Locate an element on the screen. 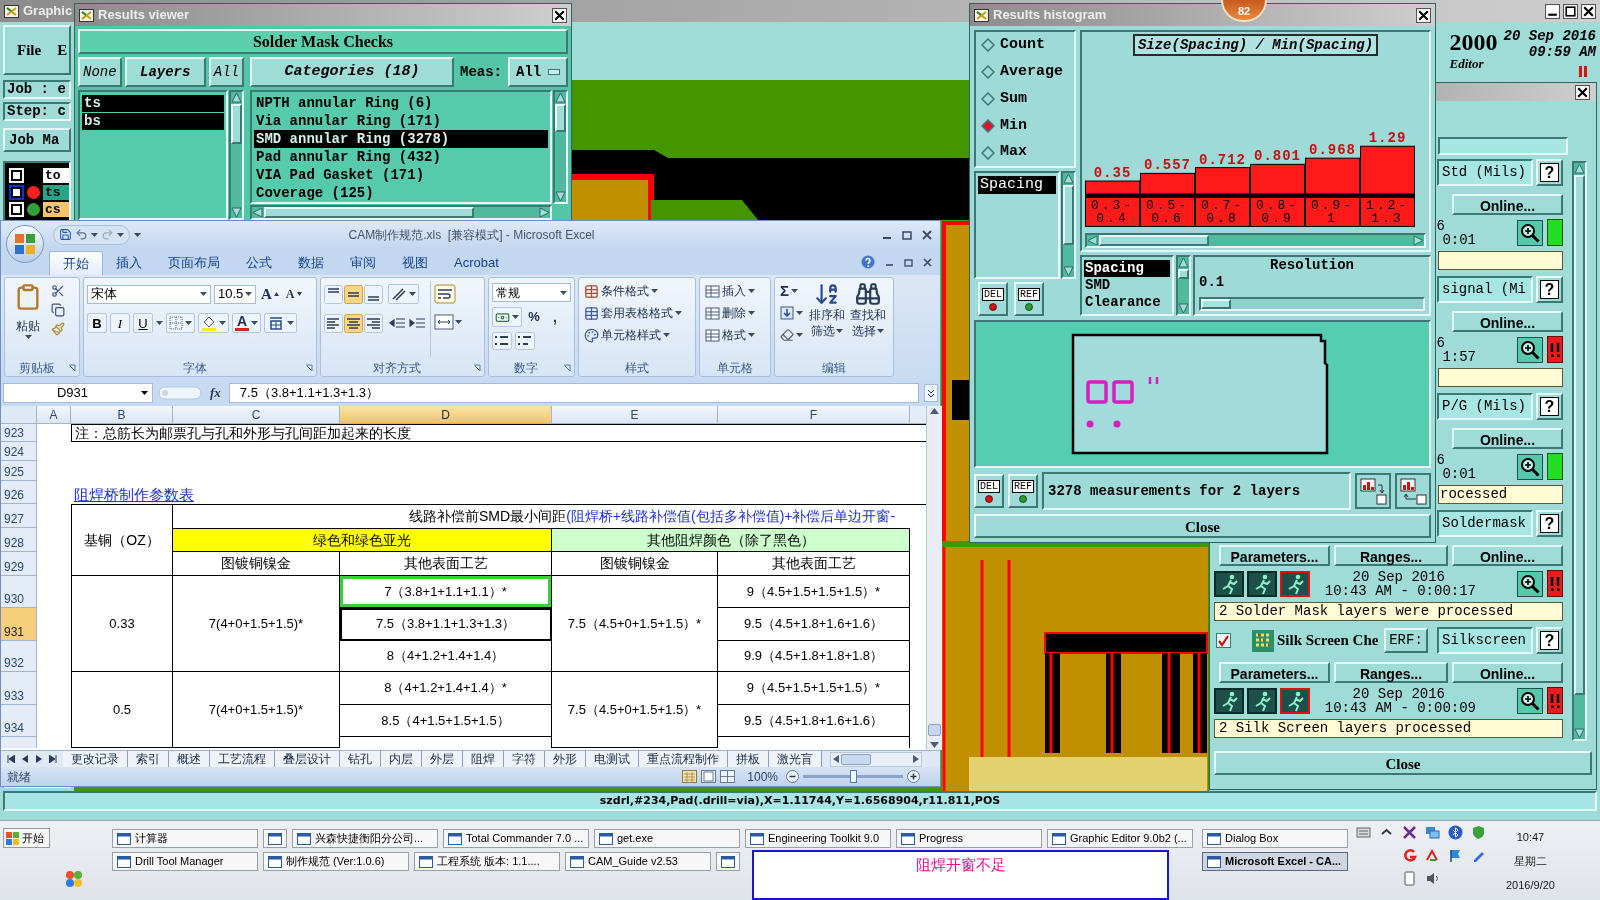 The height and width of the screenshot is (900, 1600). sum-button: Σ is located at coordinates (791, 291).